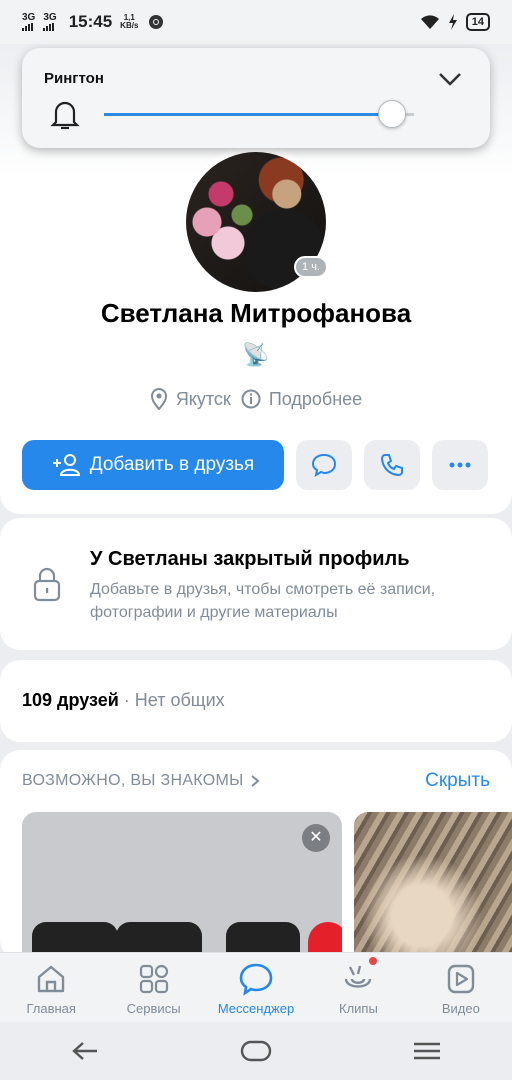  I want to click on tab-video: Видео, so click(461, 987).